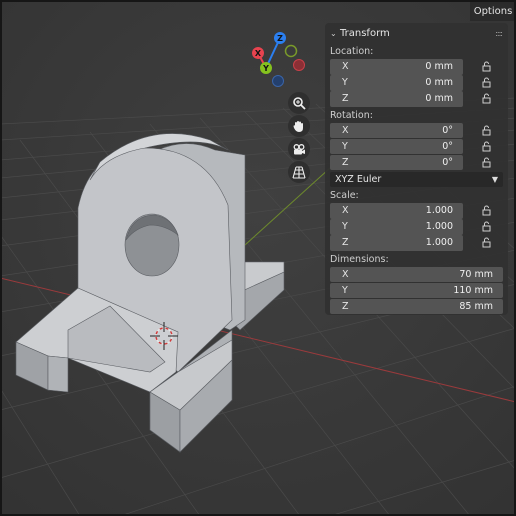  I want to click on rotation-x-field: X 0°, so click(410, 130).